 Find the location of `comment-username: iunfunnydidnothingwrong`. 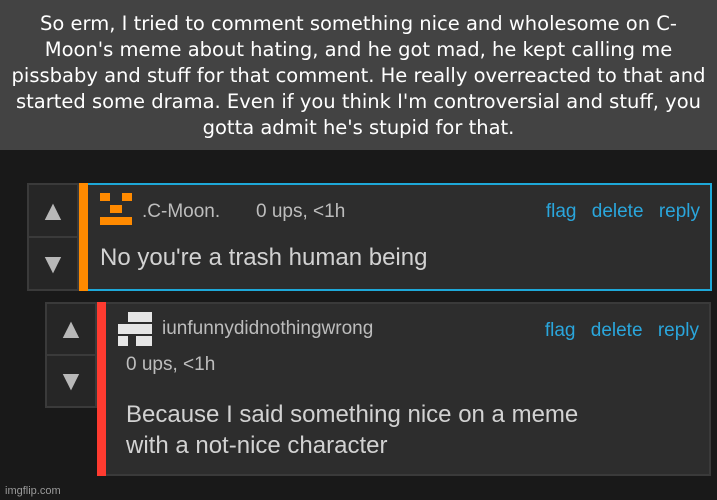

comment-username: iunfunnydidnothingwrong is located at coordinates (267, 329).